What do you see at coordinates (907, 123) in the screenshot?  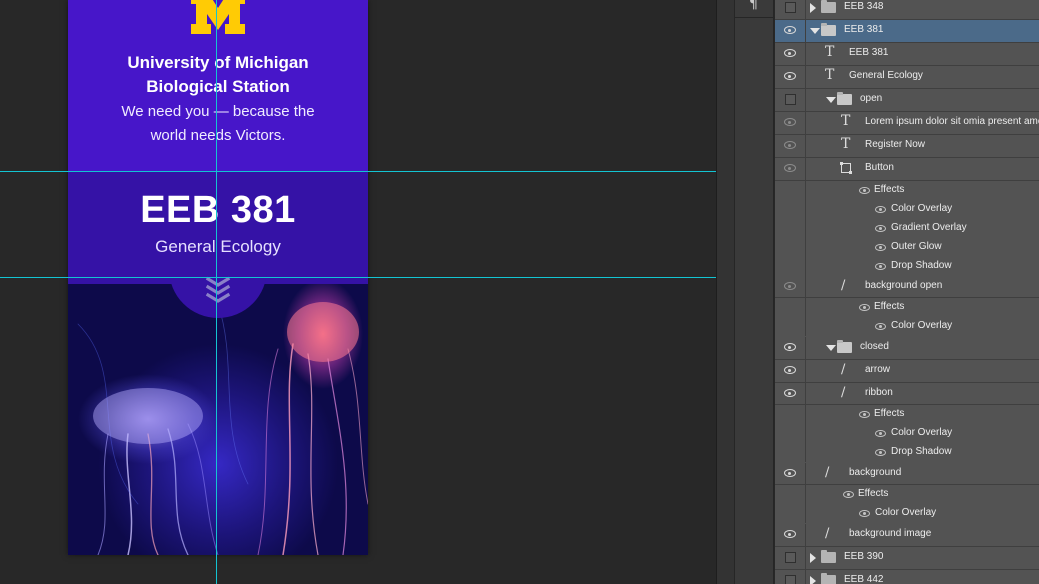 I see `layer-row: T Lorem ipsum dolor sit omia present amet` at bounding box center [907, 123].